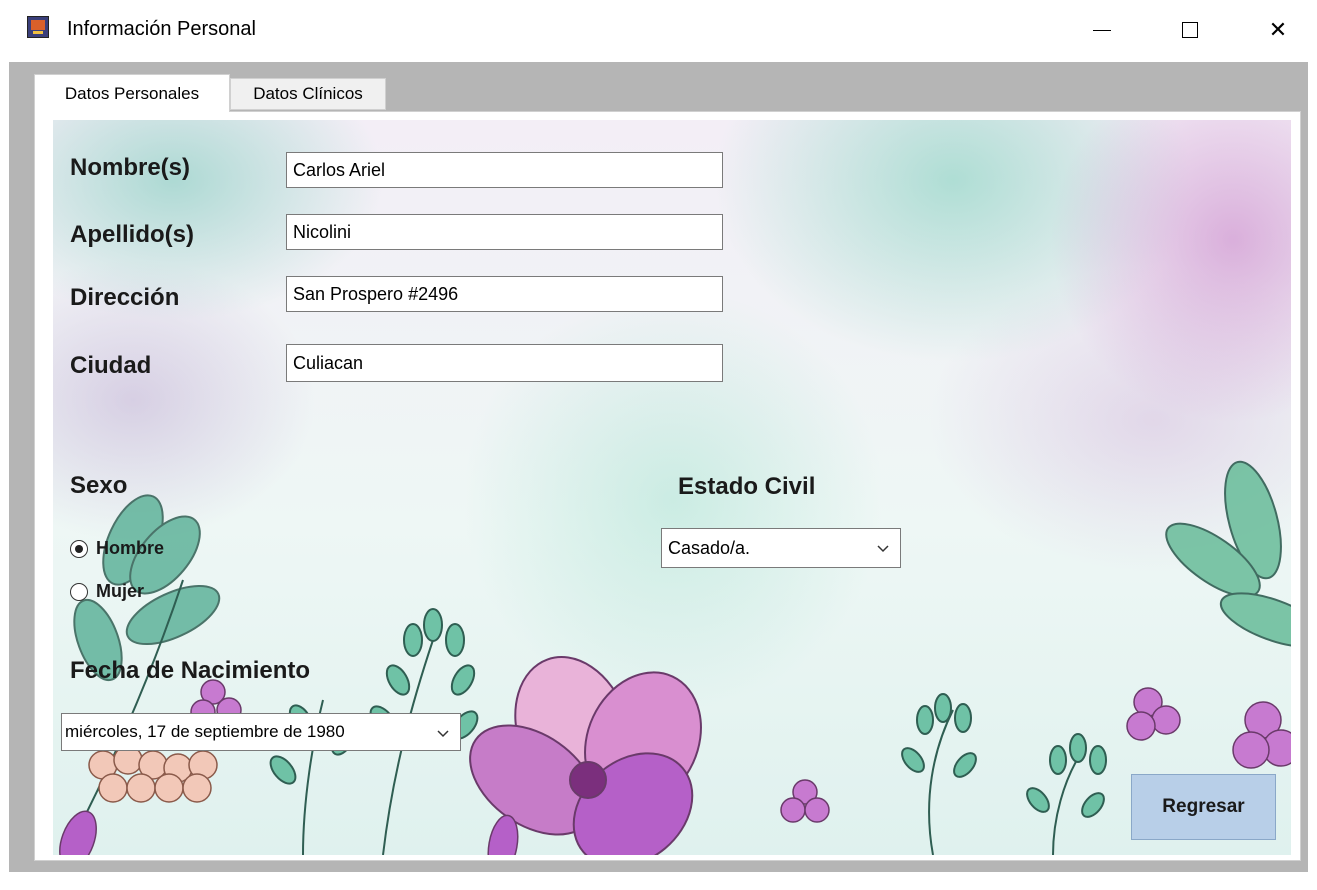 The image size is (1317, 890). Describe the element at coordinates (504, 363) in the screenshot. I see `ciudad-input` at that location.